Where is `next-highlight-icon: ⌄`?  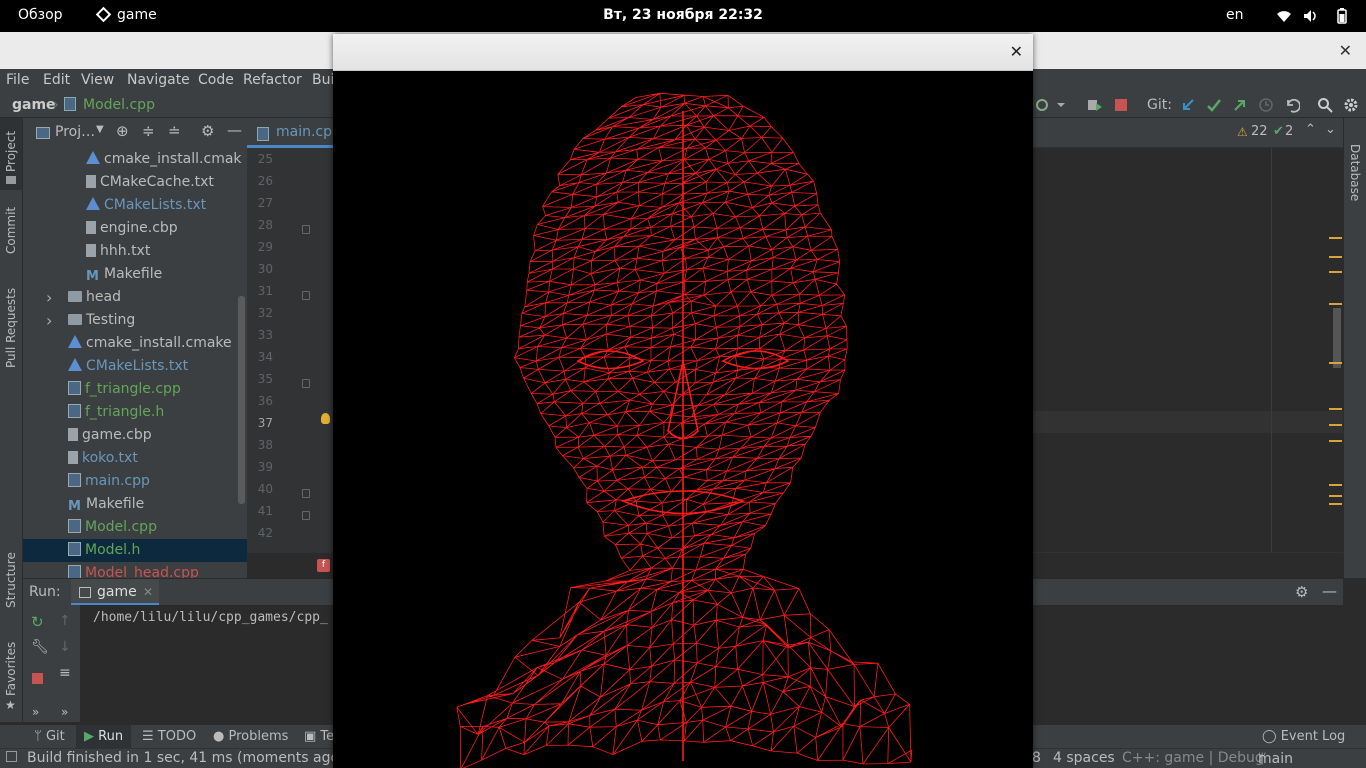
next-highlight-icon: ⌄ is located at coordinates (1330, 129).